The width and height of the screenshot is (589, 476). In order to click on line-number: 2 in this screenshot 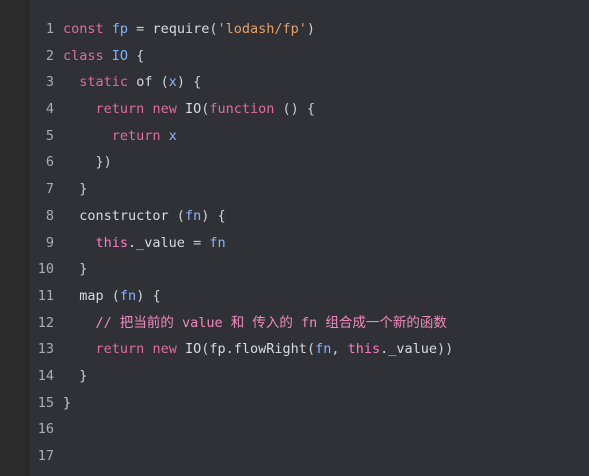, I will do `click(49, 55)`.